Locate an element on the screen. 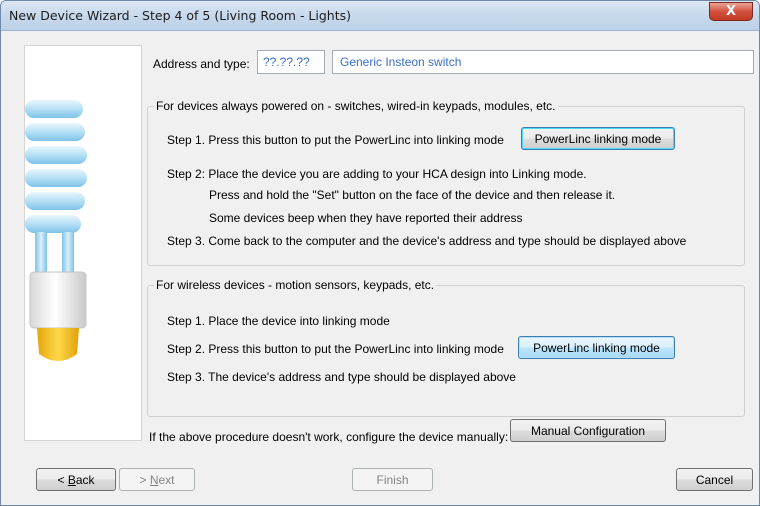 This screenshot has width=760, height=506. back-accelerator: B is located at coordinates (71, 479).